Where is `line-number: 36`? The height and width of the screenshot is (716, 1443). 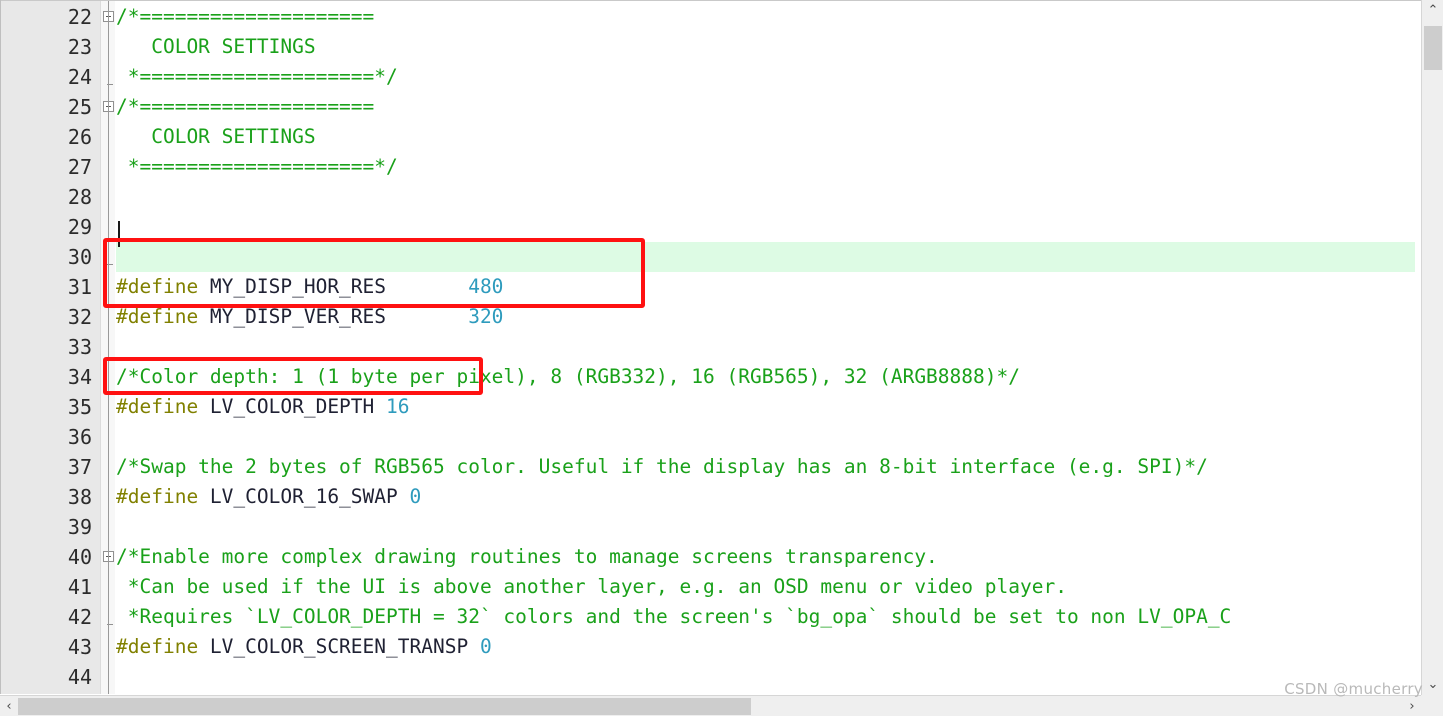 line-number: 36 is located at coordinates (79, 437).